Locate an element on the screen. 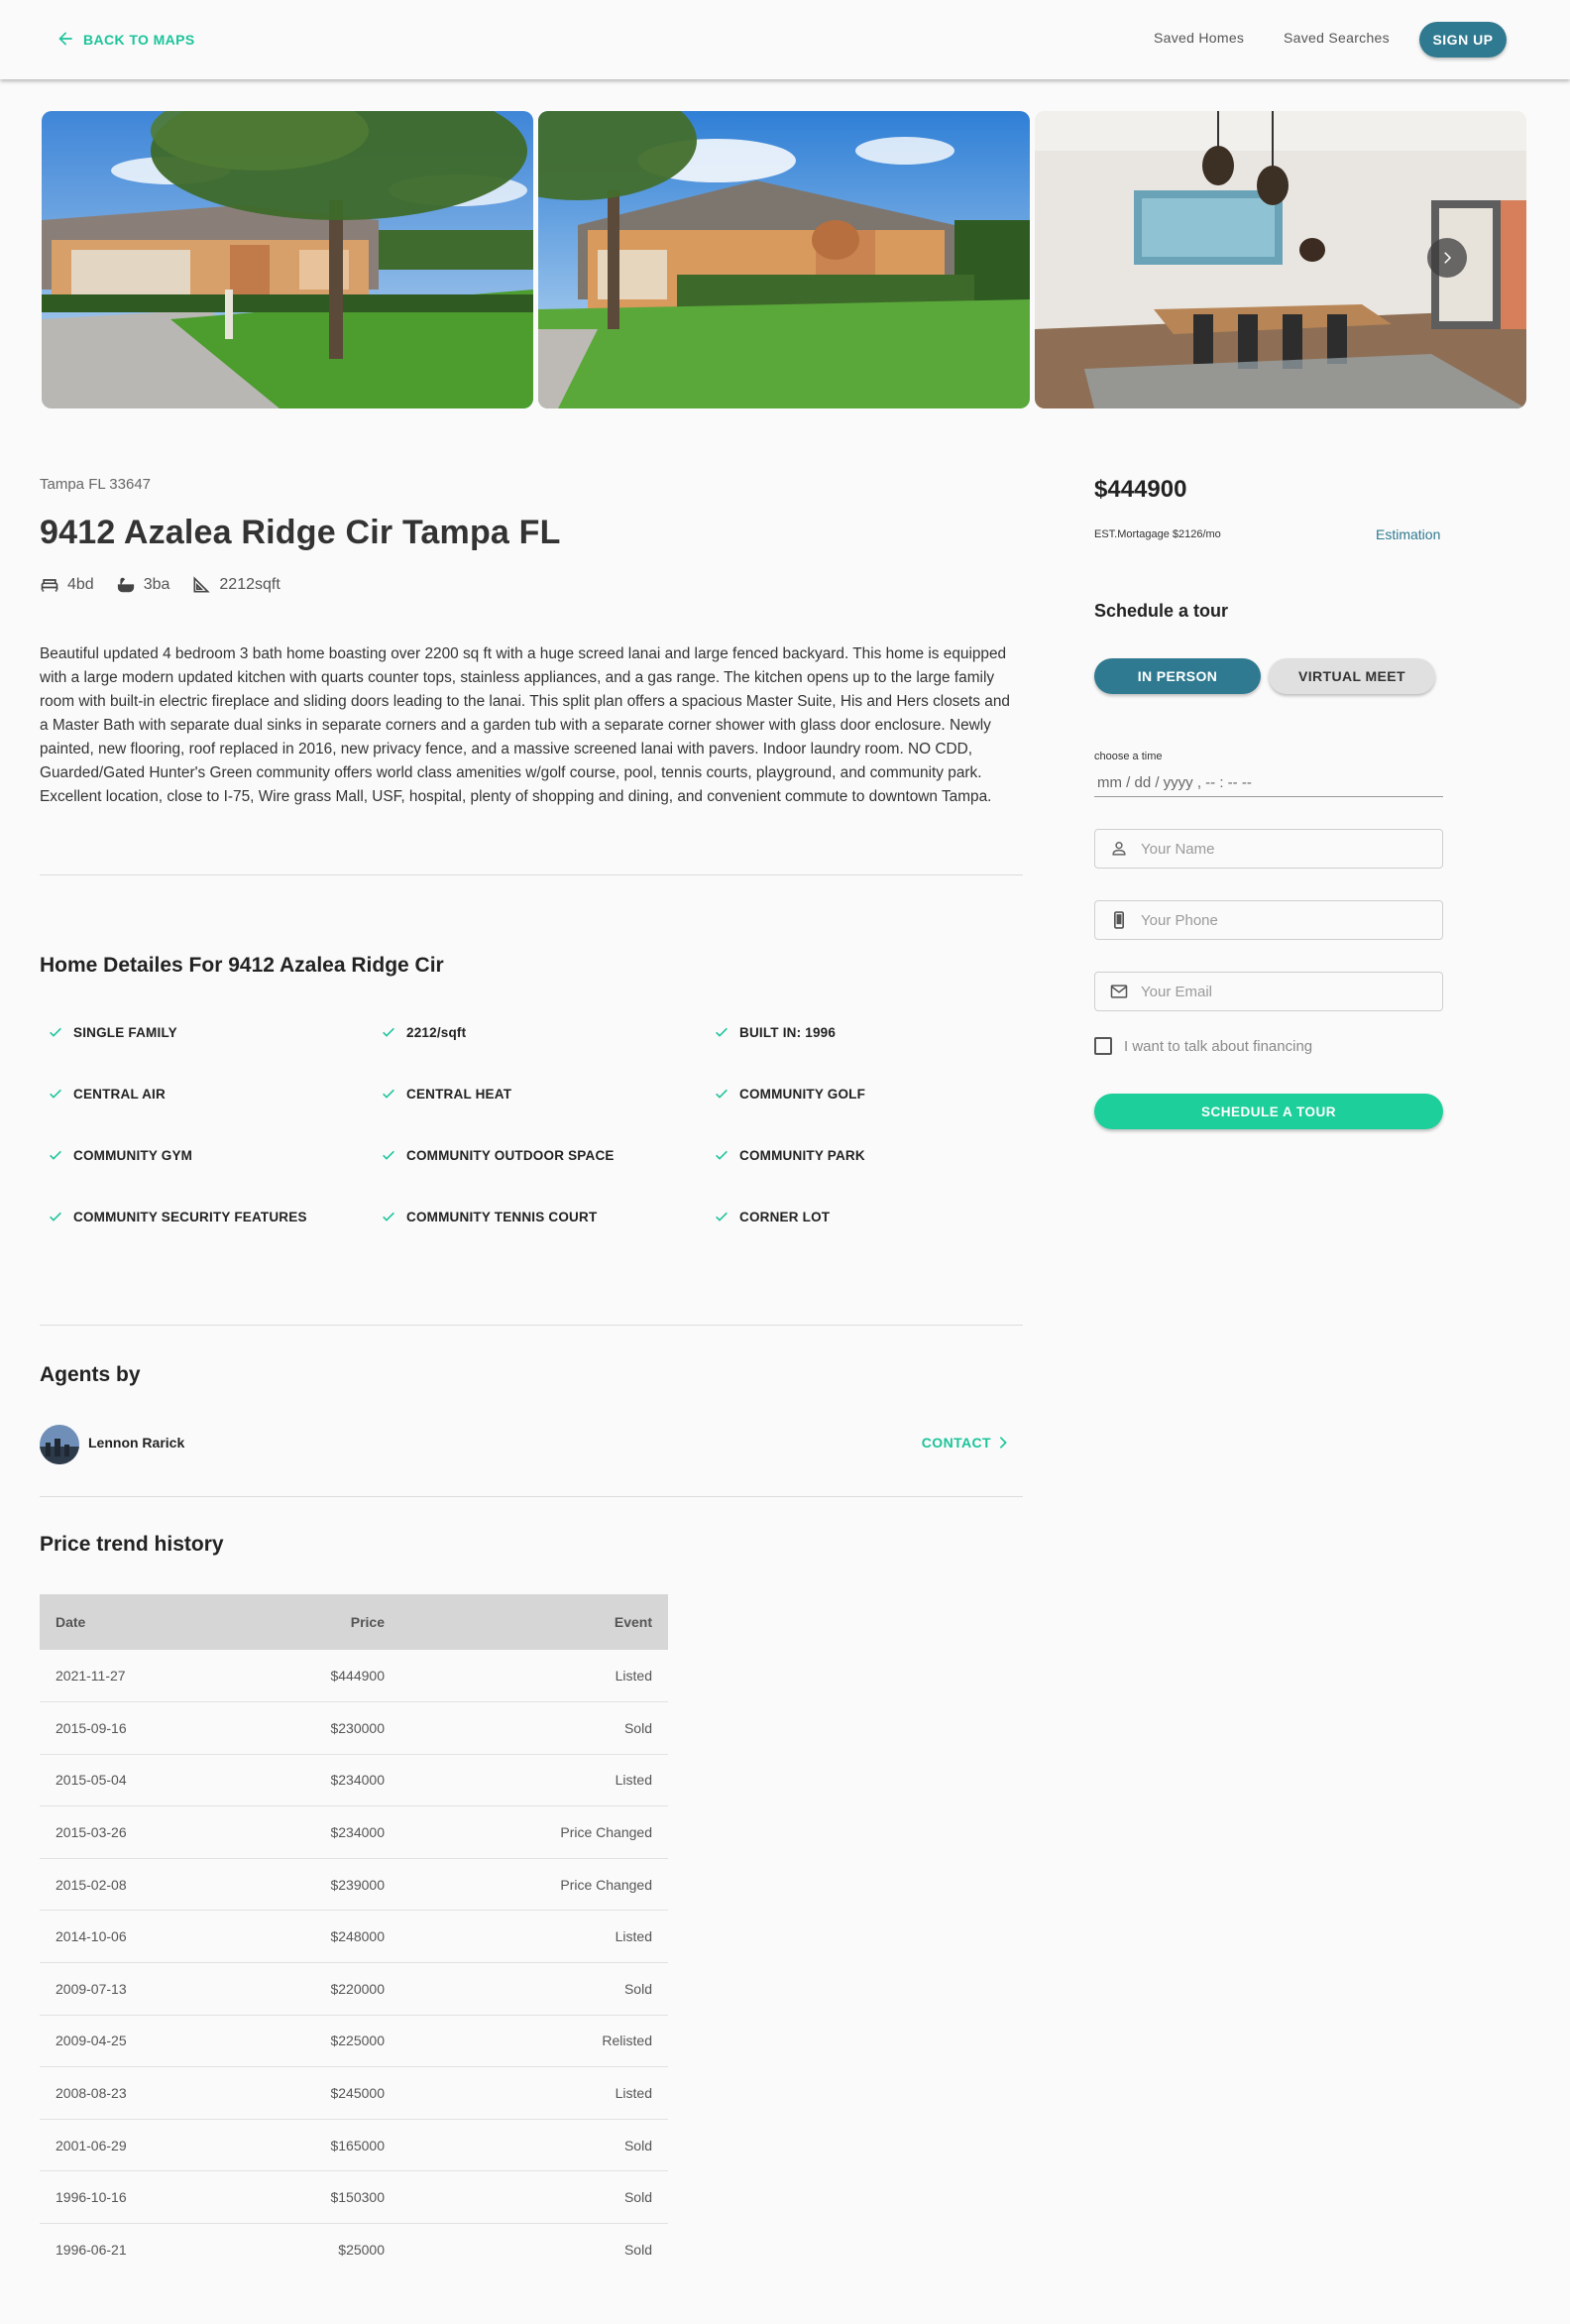  time-label: choose a time is located at coordinates (1128, 756).